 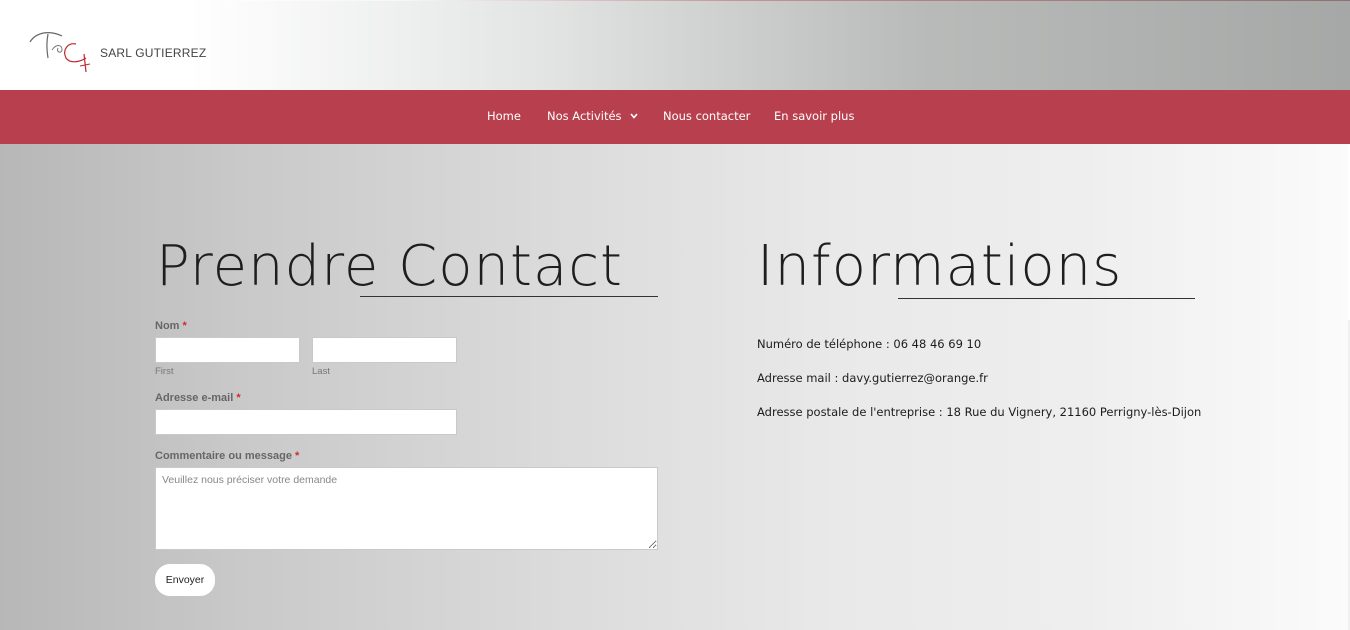 What do you see at coordinates (869, 344) in the screenshot?
I see `phone-info: Numéro de téléphone : 06 48 46 69 10` at bounding box center [869, 344].